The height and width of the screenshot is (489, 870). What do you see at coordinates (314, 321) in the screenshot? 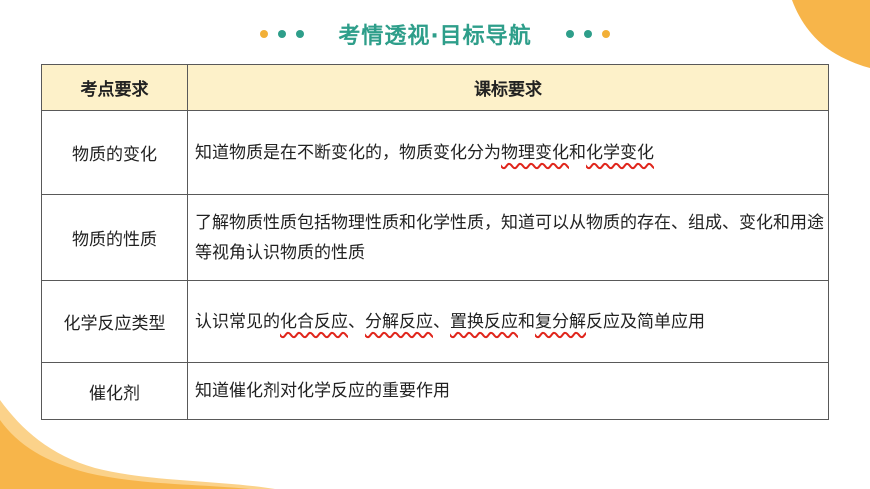
I see `underlined-term: 化合反应` at bounding box center [314, 321].